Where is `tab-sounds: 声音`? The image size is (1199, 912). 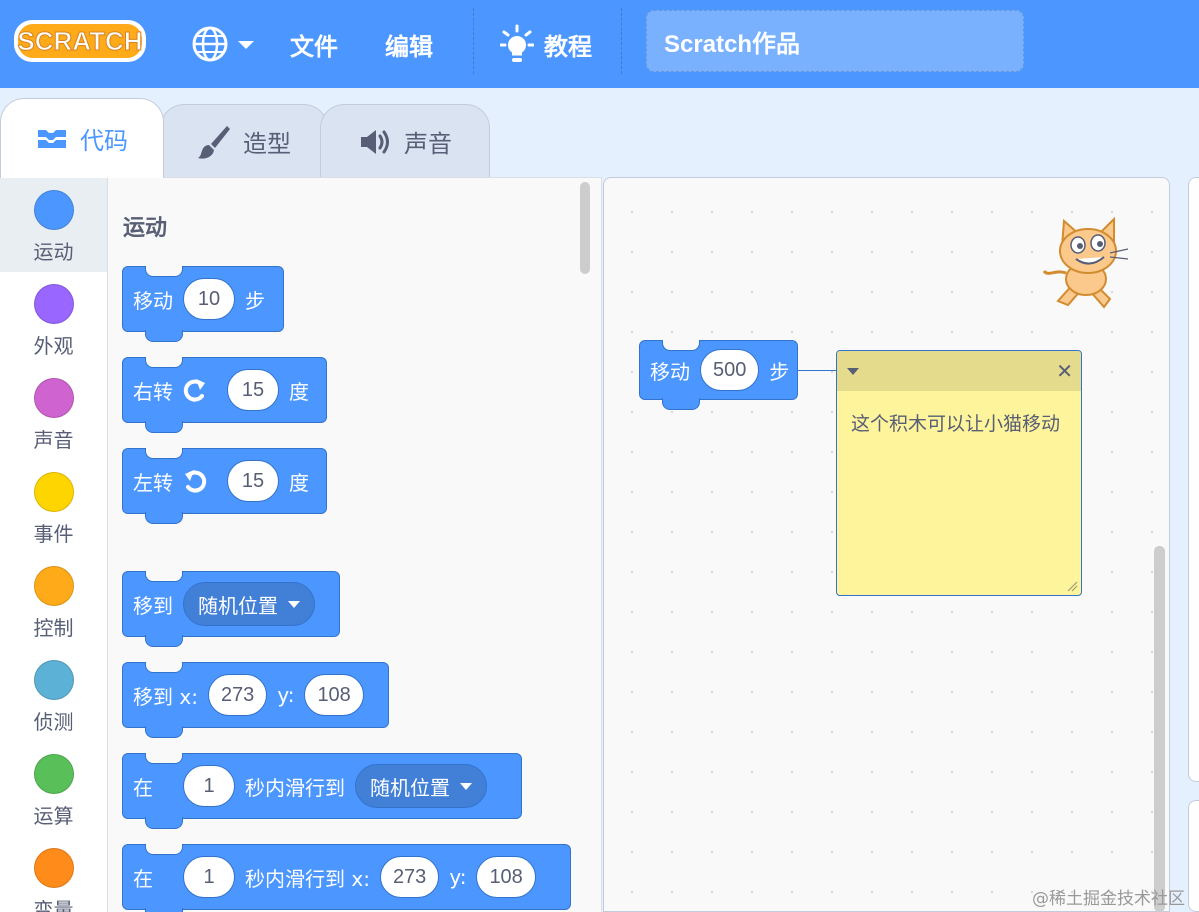 tab-sounds: 声音 is located at coordinates (405, 141).